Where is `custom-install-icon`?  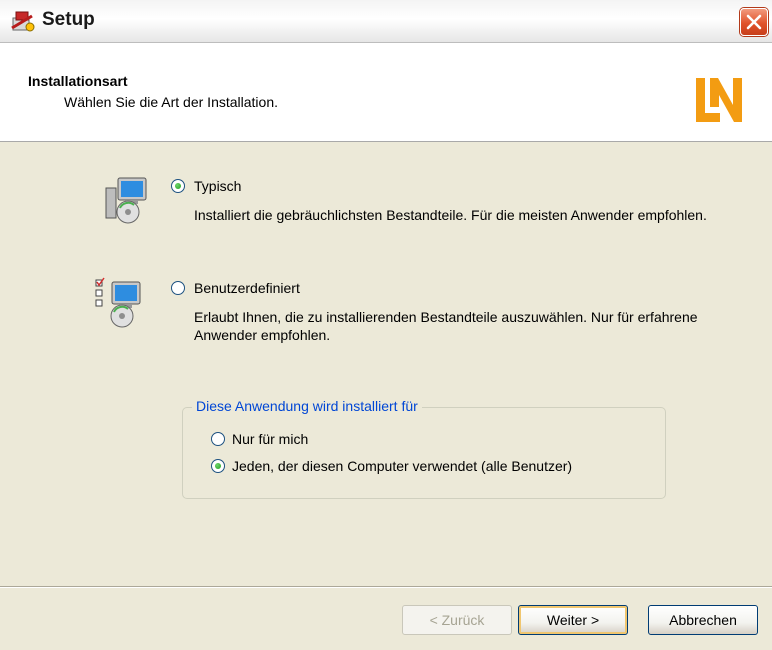
custom-install-icon is located at coordinates (118, 302).